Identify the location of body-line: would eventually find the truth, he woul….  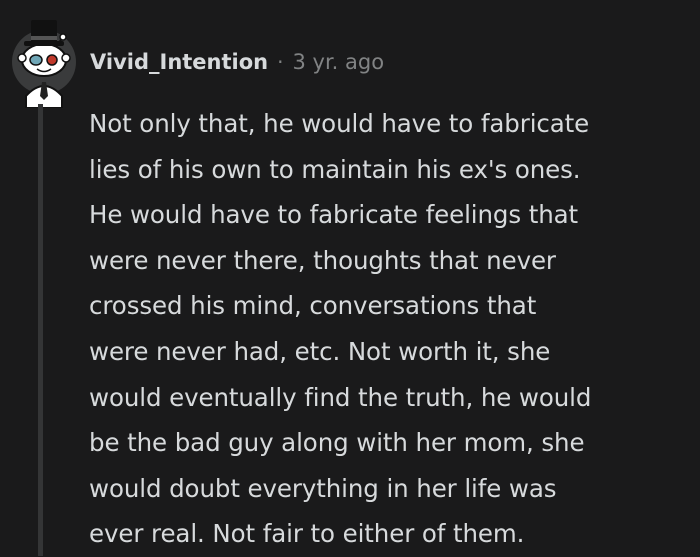
(340, 397).